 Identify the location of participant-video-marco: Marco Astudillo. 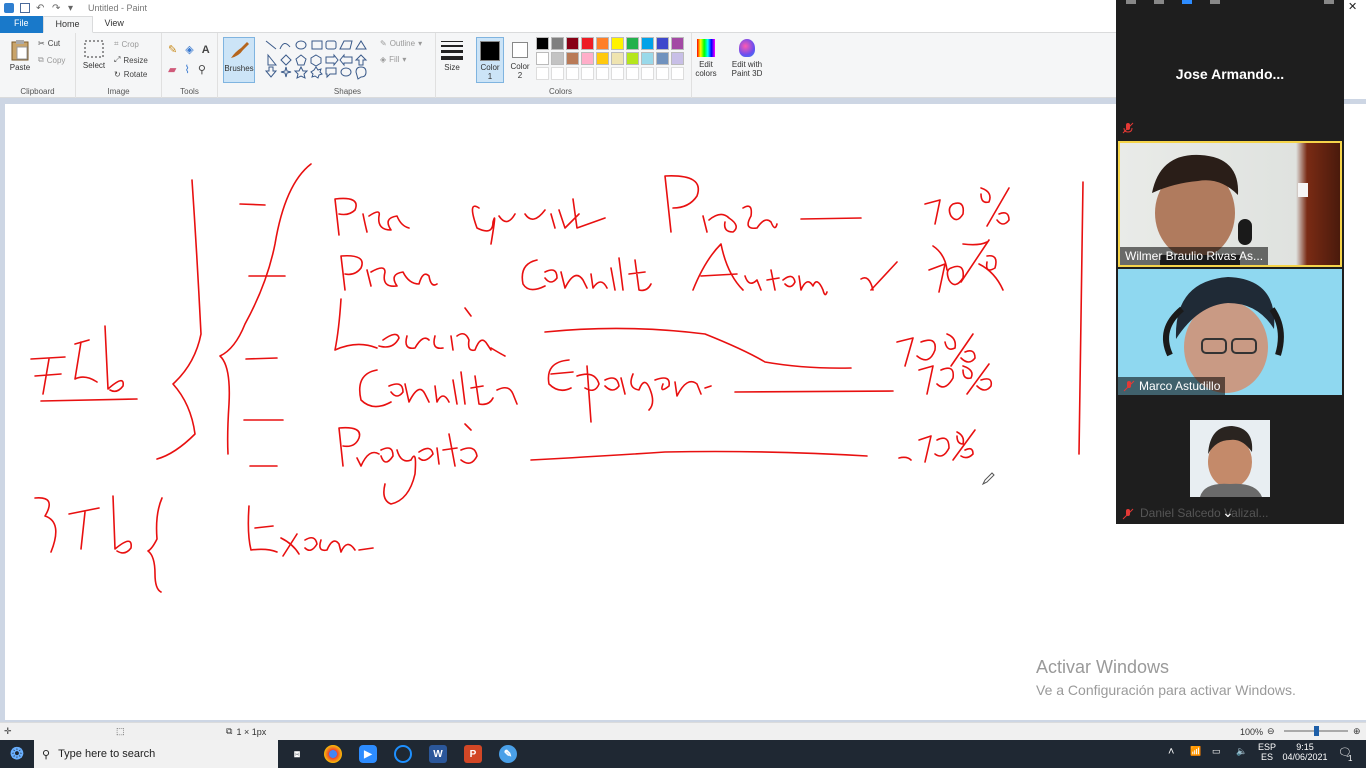
(1230, 332).